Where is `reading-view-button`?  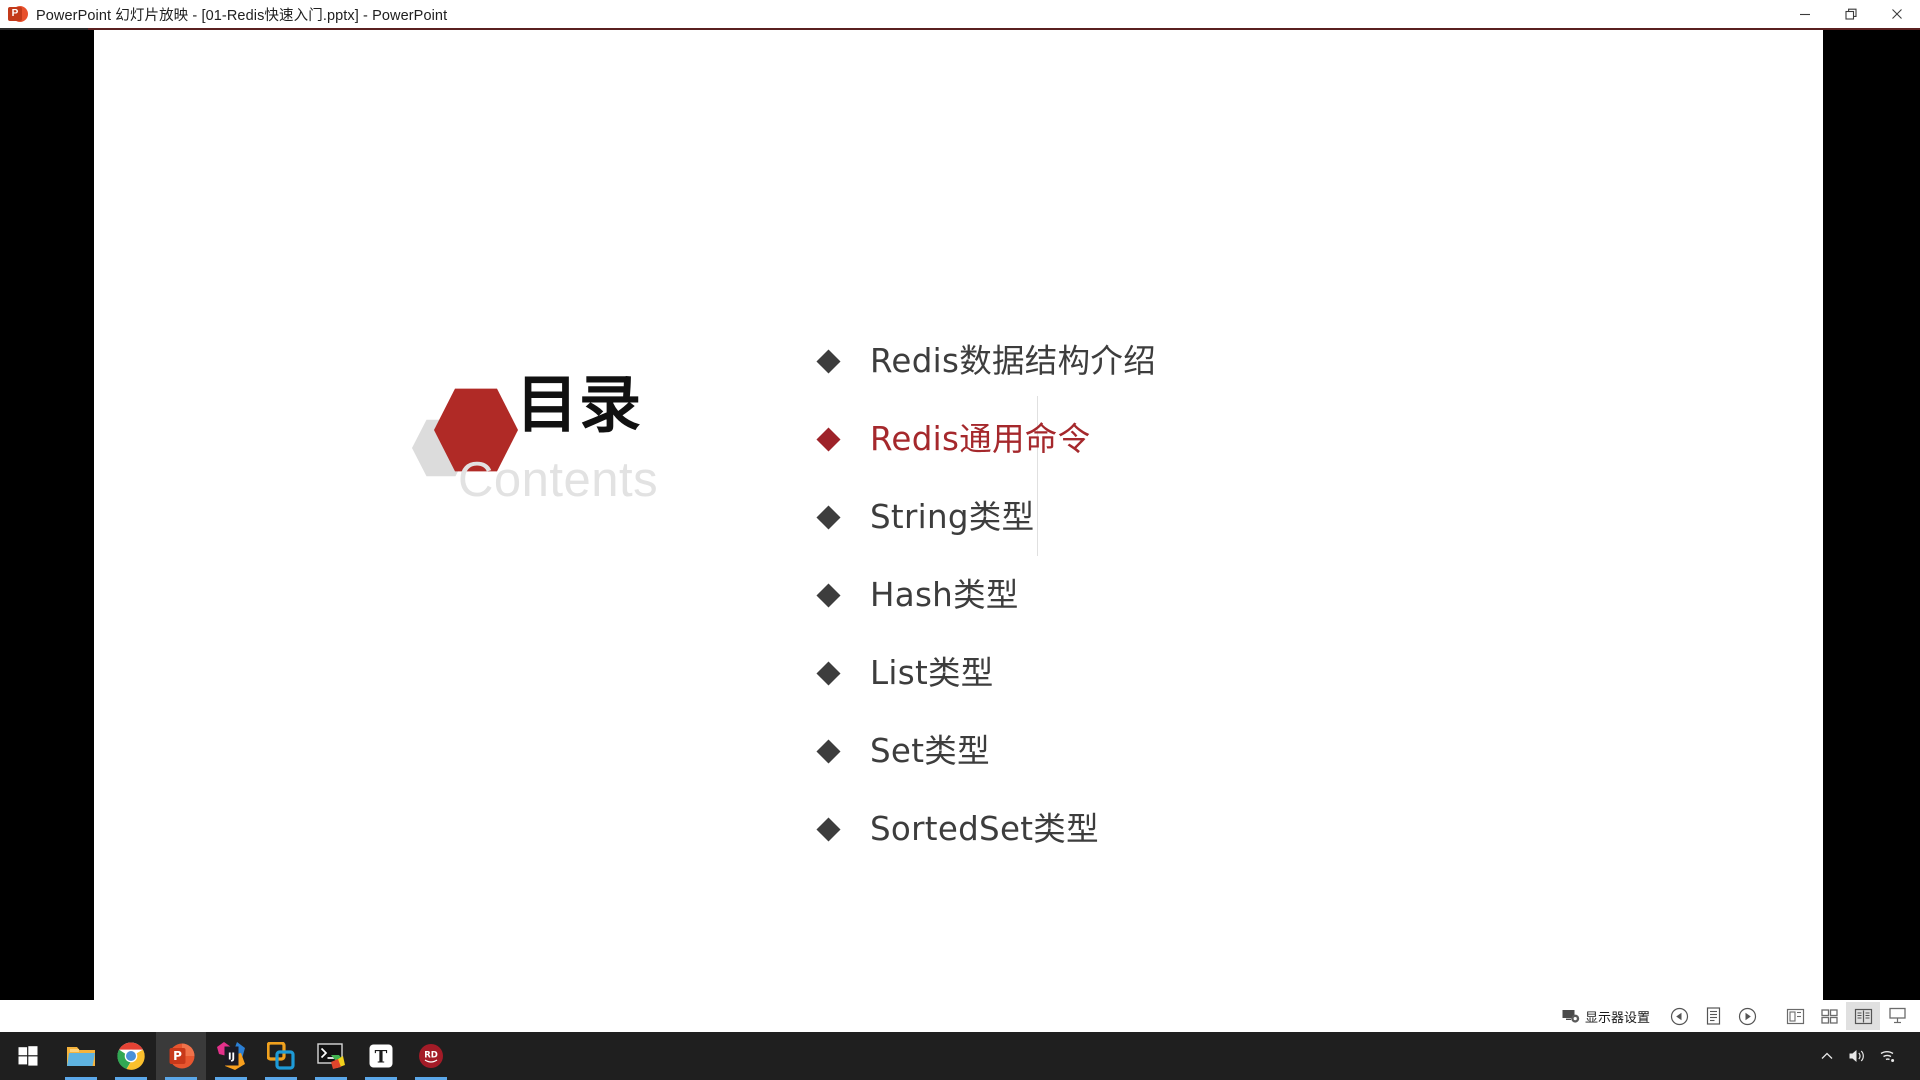
reading-view-button is located at coordinates (1863, 1016).